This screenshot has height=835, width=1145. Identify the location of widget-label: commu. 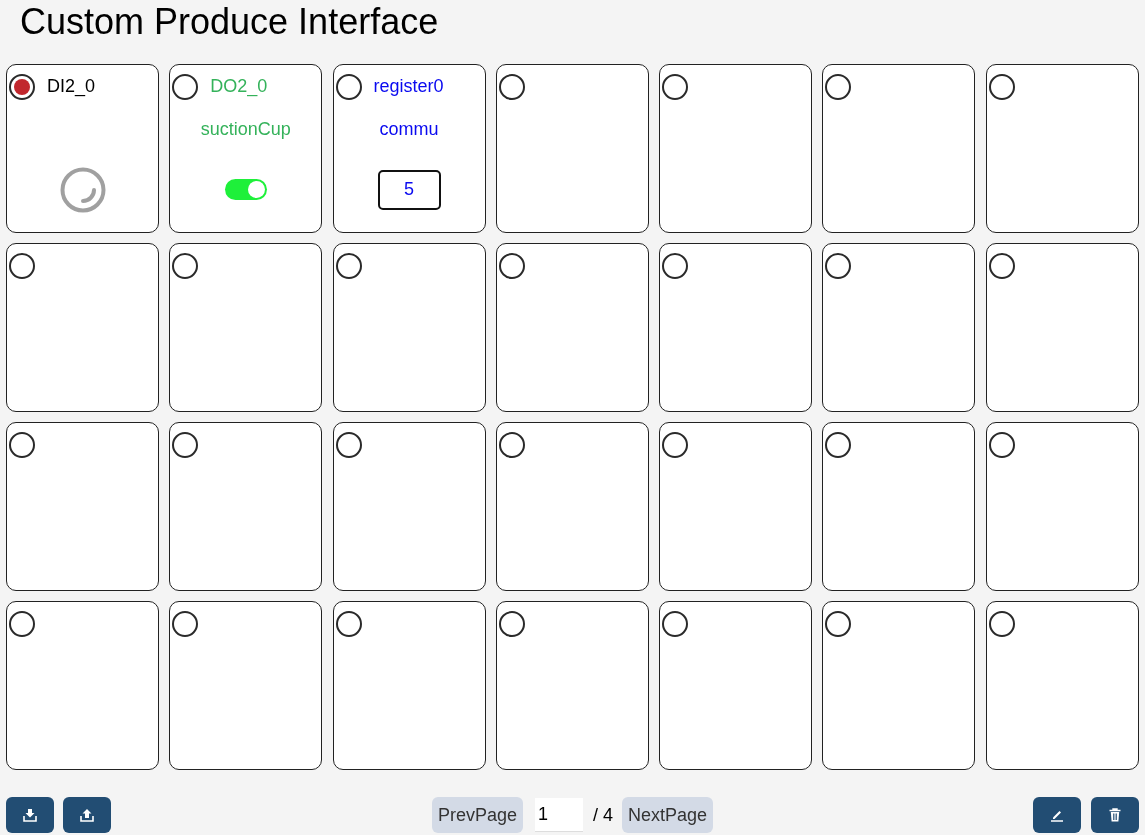
(409, 129).